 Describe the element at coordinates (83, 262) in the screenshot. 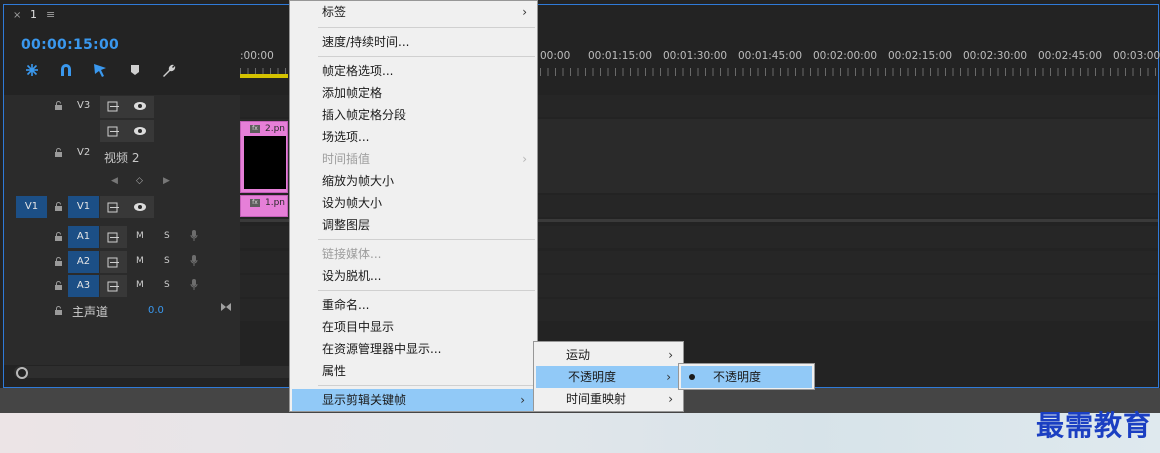

I see `track-target-a2: A2` at that location.